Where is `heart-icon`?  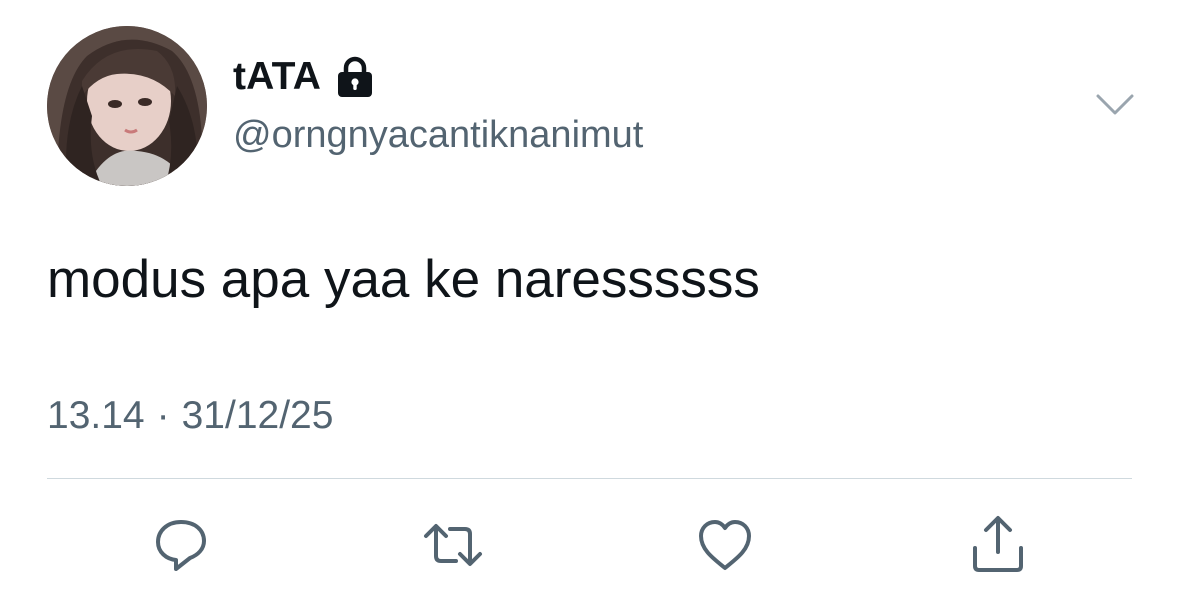 heart-icon is located at coordinates (725, 545).